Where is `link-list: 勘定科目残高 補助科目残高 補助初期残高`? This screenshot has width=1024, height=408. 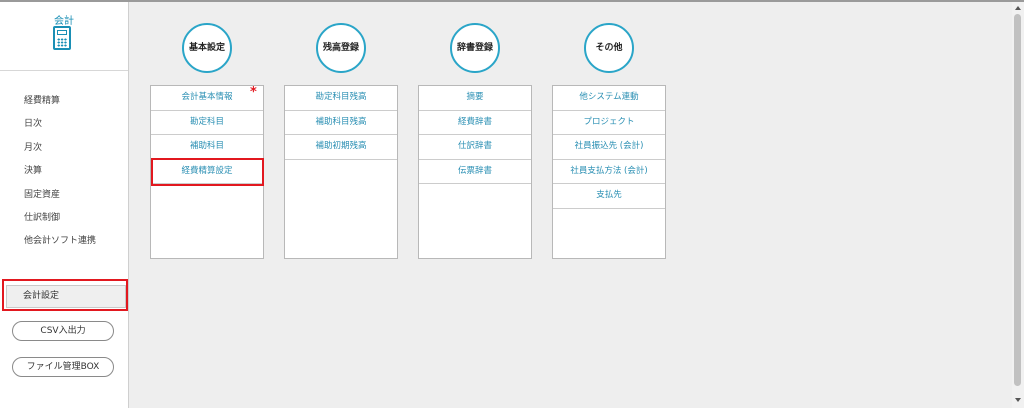
link-list: 勘定科目残高 補助科目残高 補助初期残高 is located at coordinates (341, 172).